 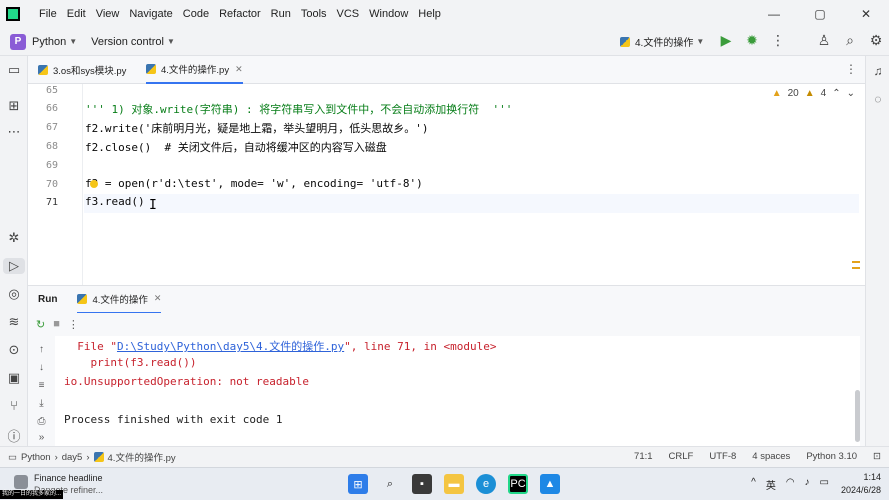 What do you see at coordinates (119, 300) in the screenshot?
I see `run-tab: 4.文件的操作 ✕` at bounding box center [119, 300].